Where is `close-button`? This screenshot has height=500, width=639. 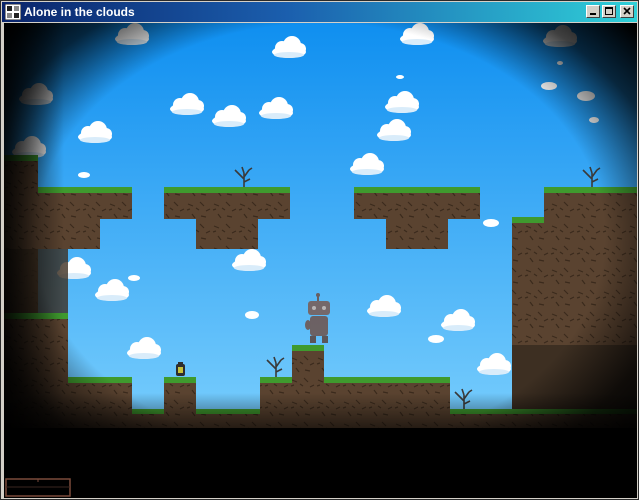 close-button is located at coordinates (627, 11).